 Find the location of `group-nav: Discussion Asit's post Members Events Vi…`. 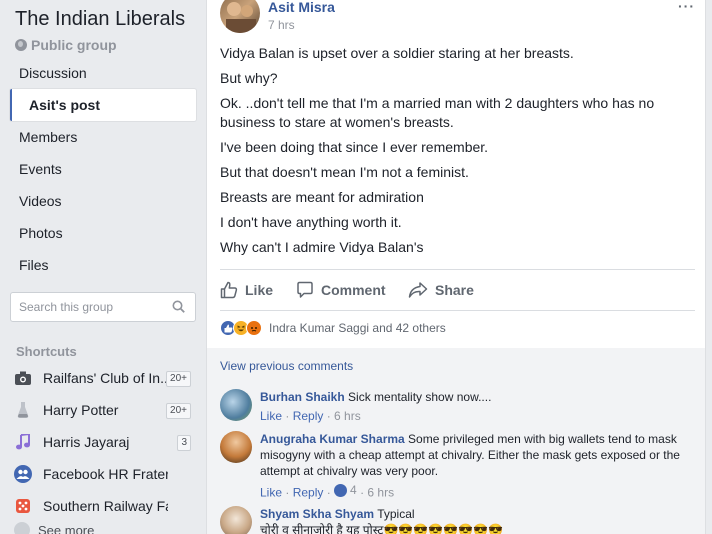

group-nav: Discussion Asit's post Members Events Vi… is located at coordinates (103, 169).